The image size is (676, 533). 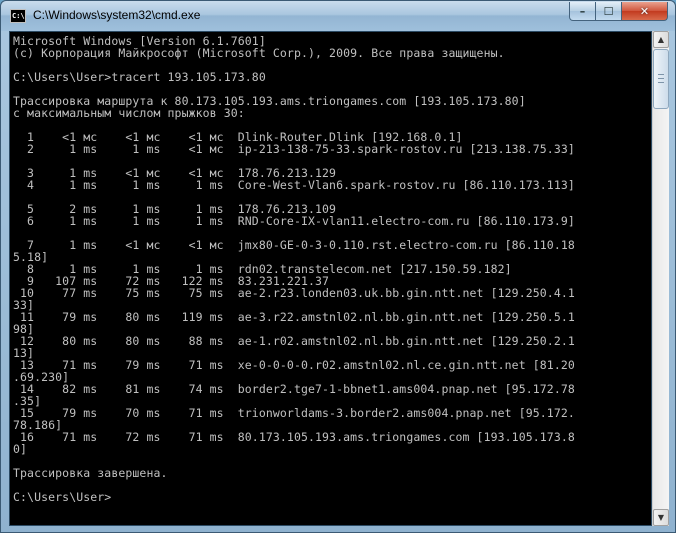 I want to click on close-button: ✕, so click(x=644, y=11).